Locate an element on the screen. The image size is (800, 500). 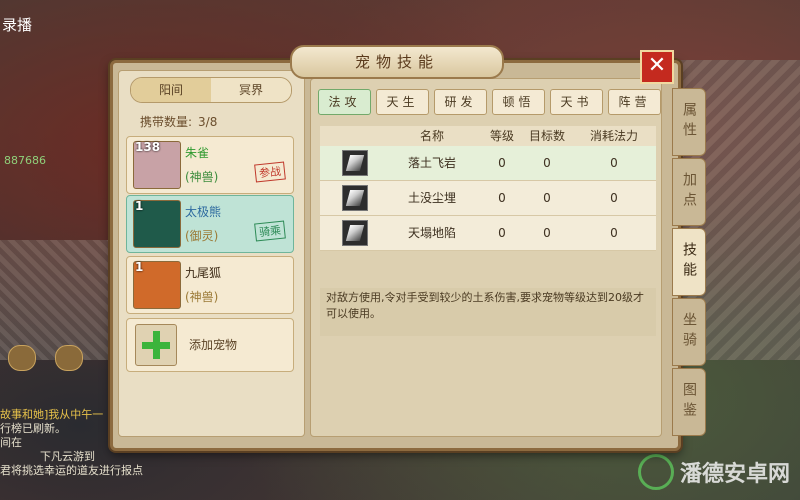
world-tabs: 阳间 冥界 is located at coordinates (211, 90).